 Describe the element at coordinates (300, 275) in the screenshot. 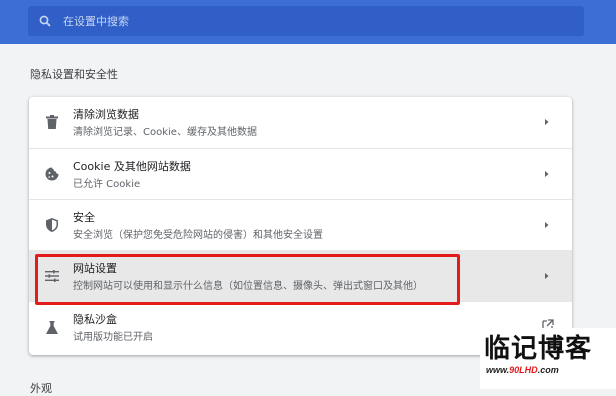

I see `row-site-settings: 网站设置 控制网站可以使用和显示什么信息（如位置信息、摄像头、弹出式窗口及其他）` at that location.